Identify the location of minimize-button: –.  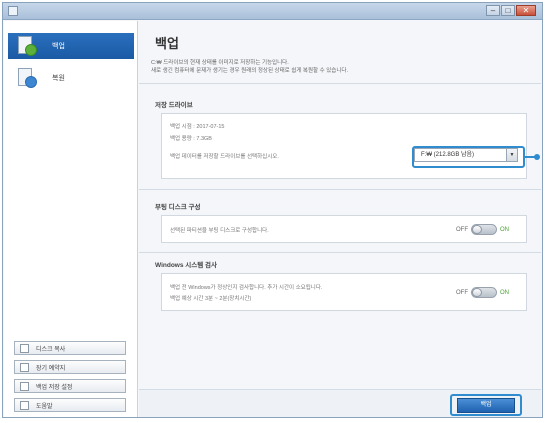
(493, 10).